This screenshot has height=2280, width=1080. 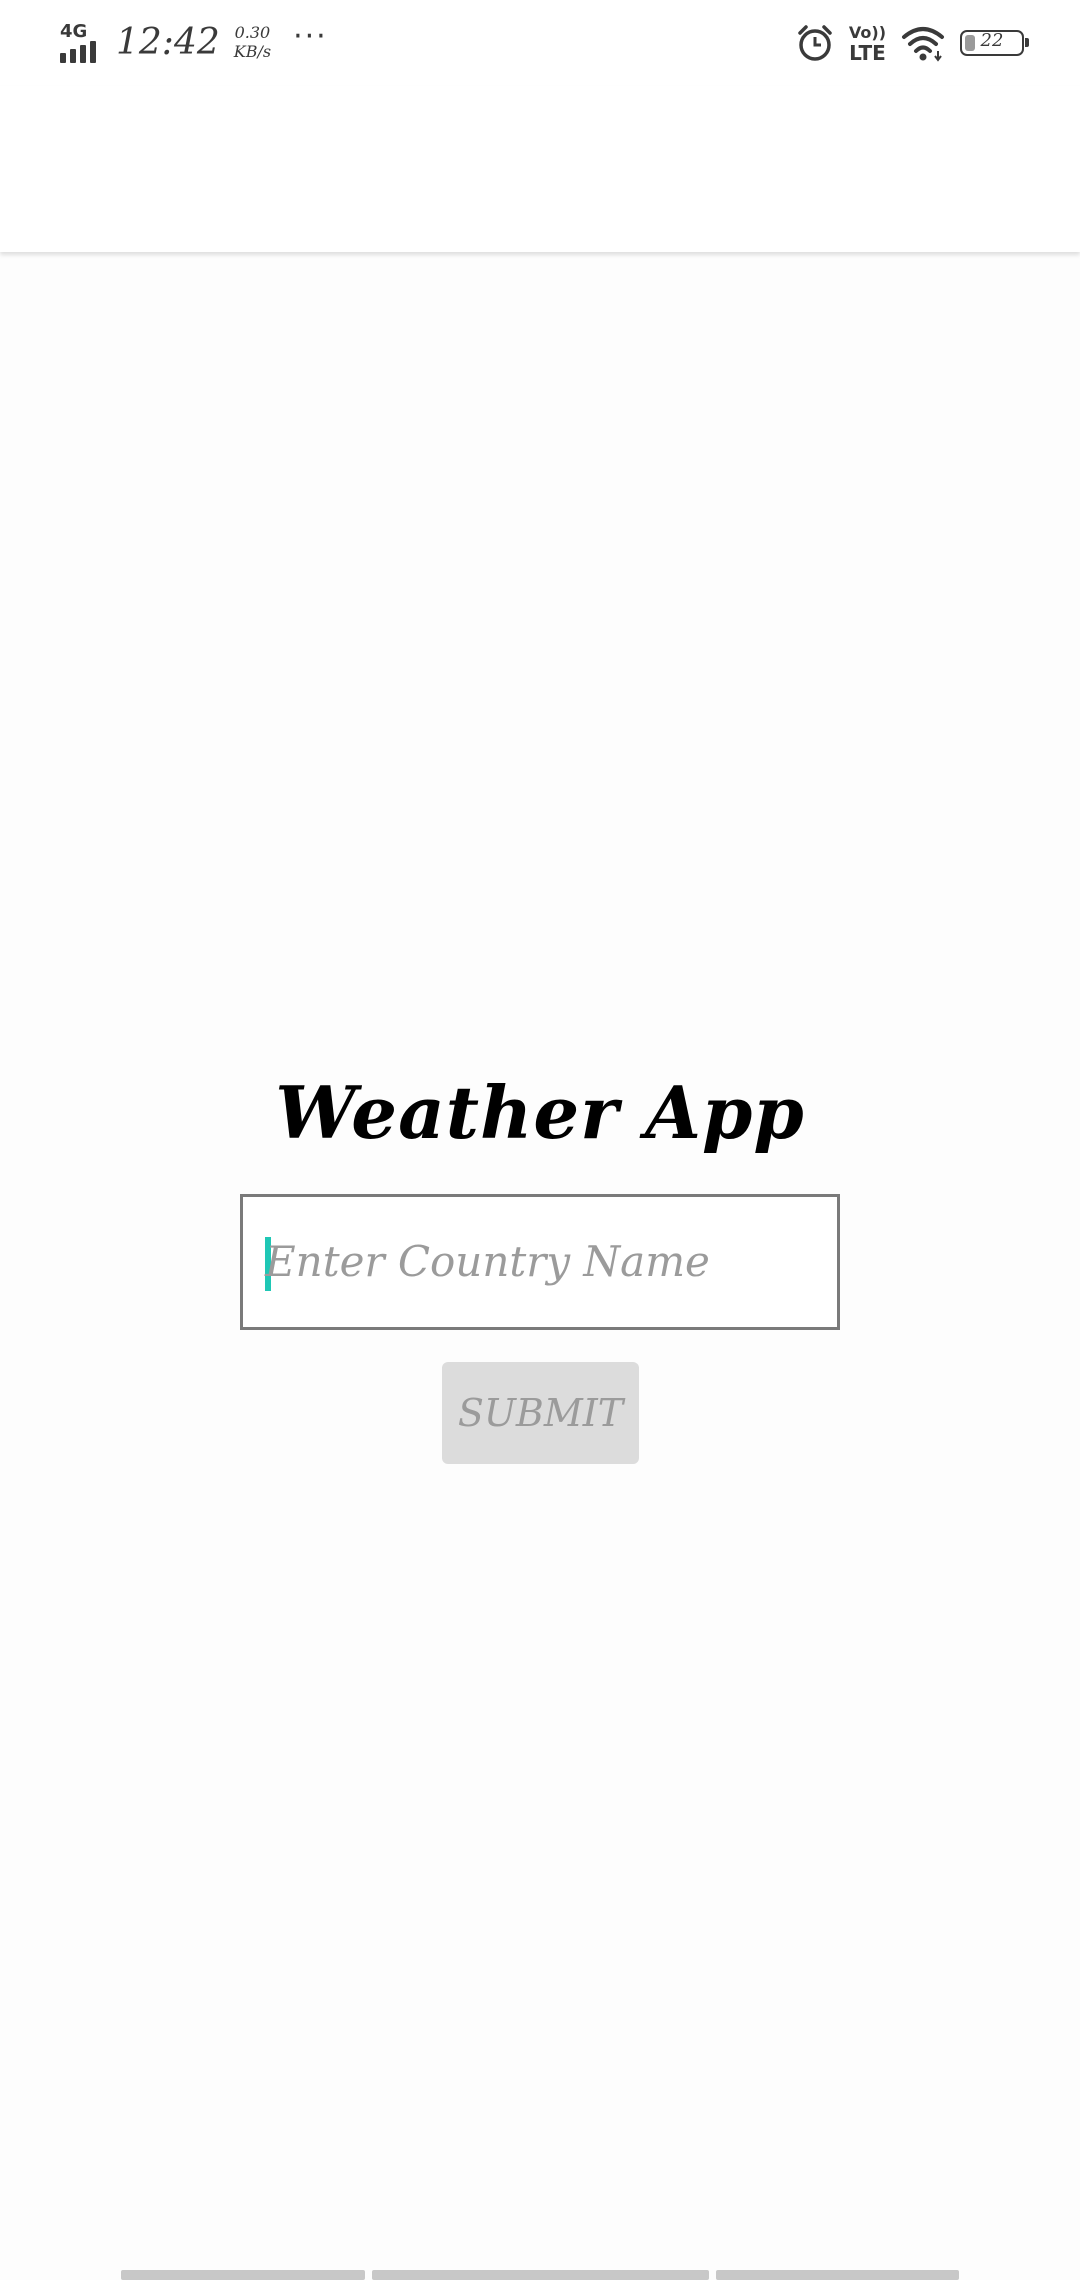 I want to click on country-name-input: Enter Country Name, so click(x=540, y=1262).